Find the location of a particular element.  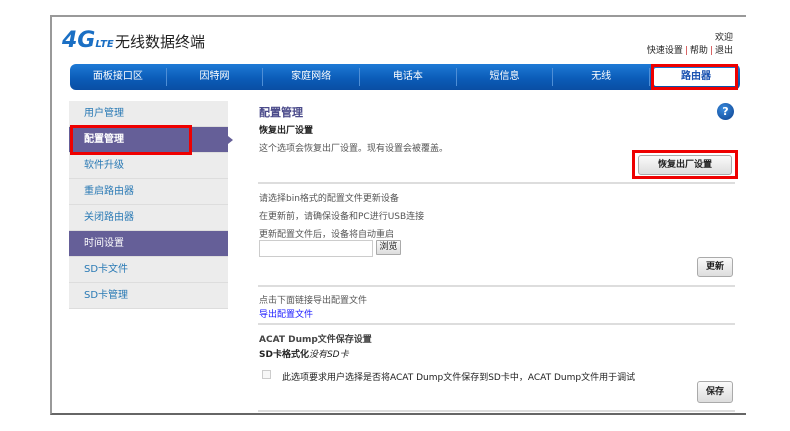

file-path-input is located at coordinates (316, 248).